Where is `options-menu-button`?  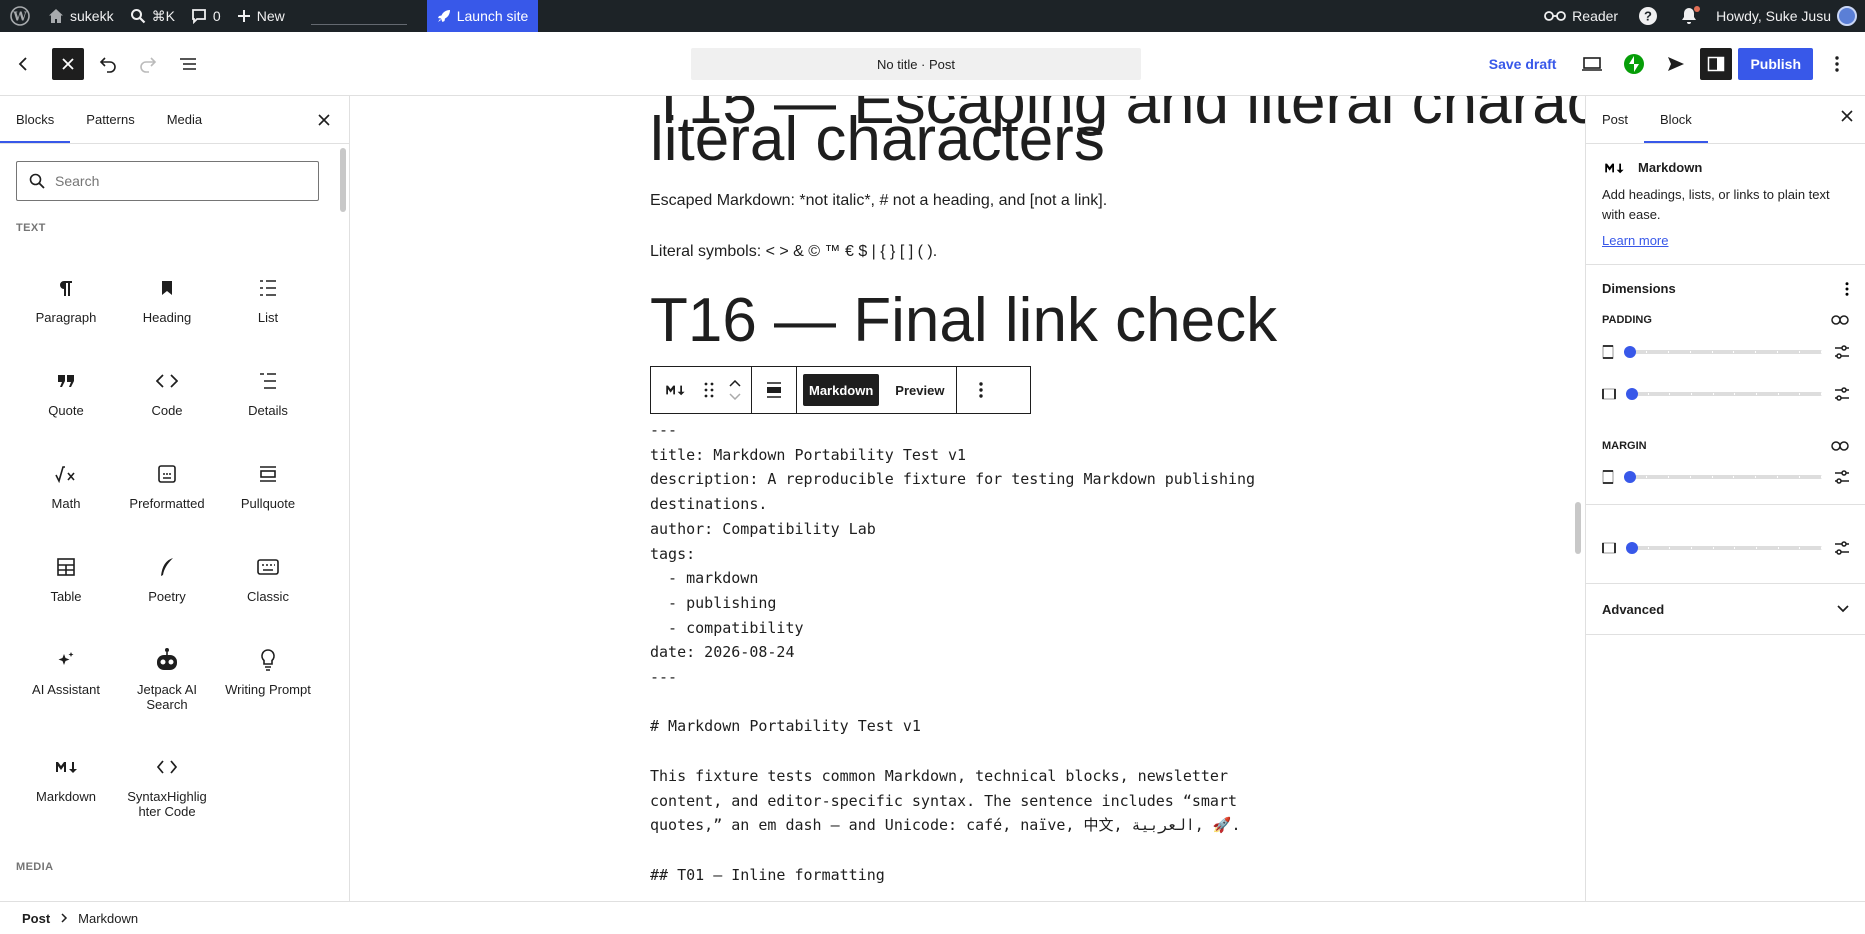 options-menu-button is located at coordinates (1837, 64).